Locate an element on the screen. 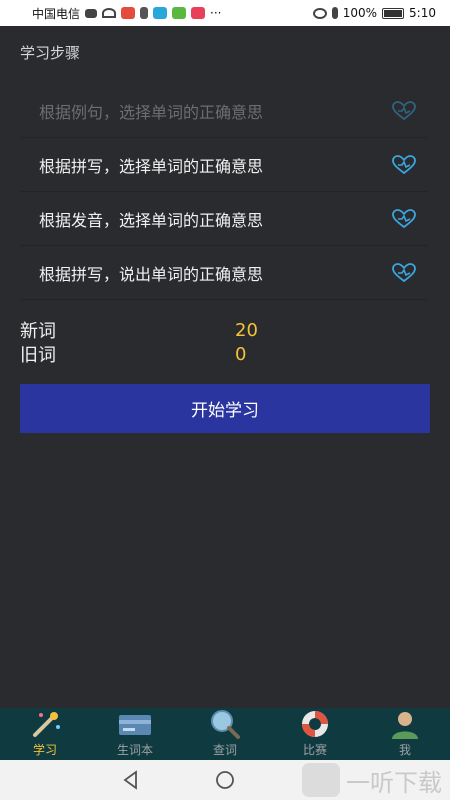  tab-lookup: 查词 is located at coordinates (225, 734).